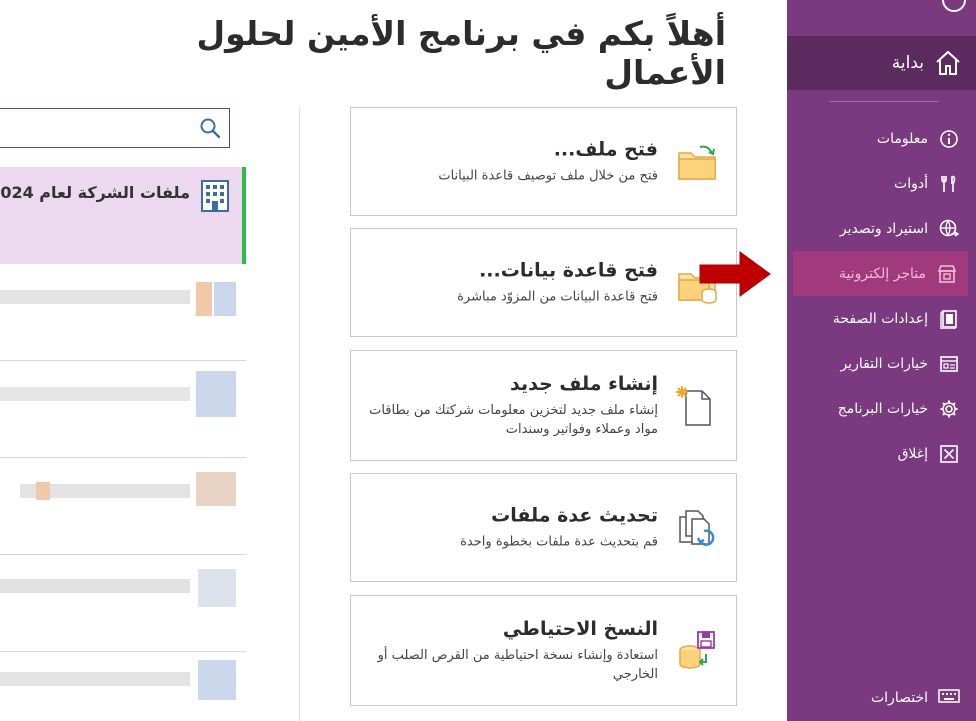  I want to click on backup-icon, so click(697, 649).